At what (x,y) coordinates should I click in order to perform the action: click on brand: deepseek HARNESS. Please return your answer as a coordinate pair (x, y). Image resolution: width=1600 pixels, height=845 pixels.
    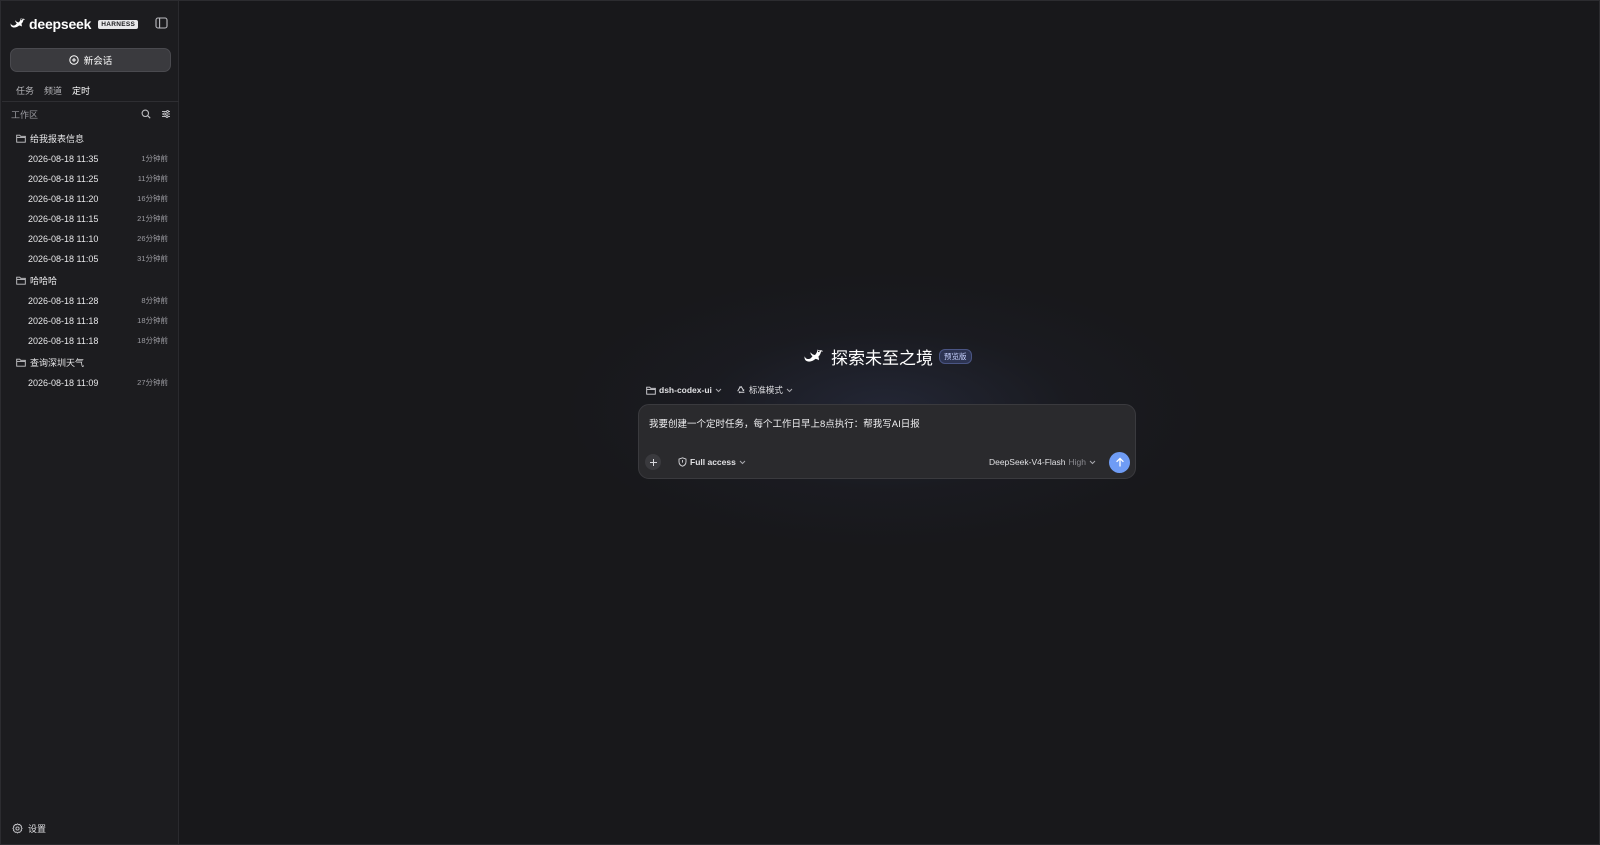
    Looking at the image, I should click on (74, 24).